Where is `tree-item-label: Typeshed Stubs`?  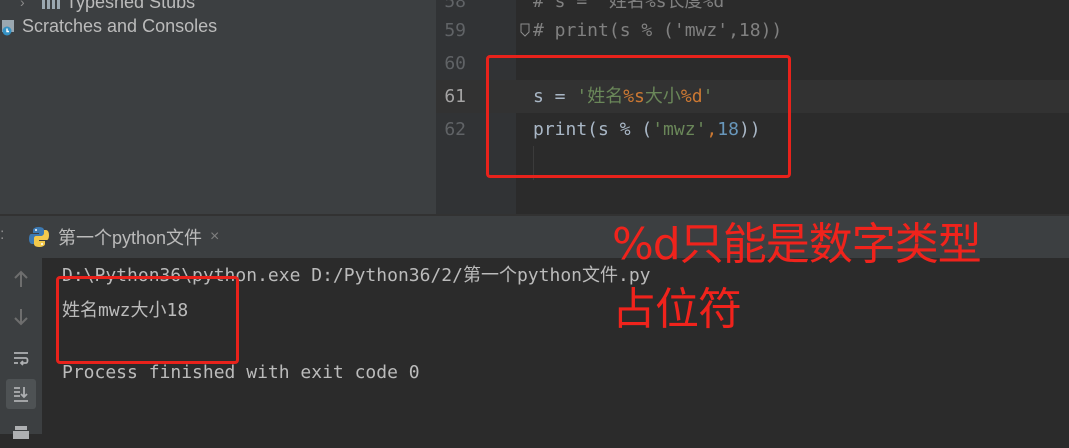 tree-item-label: Typeshed Stubs is located at coordinates (131, 6).